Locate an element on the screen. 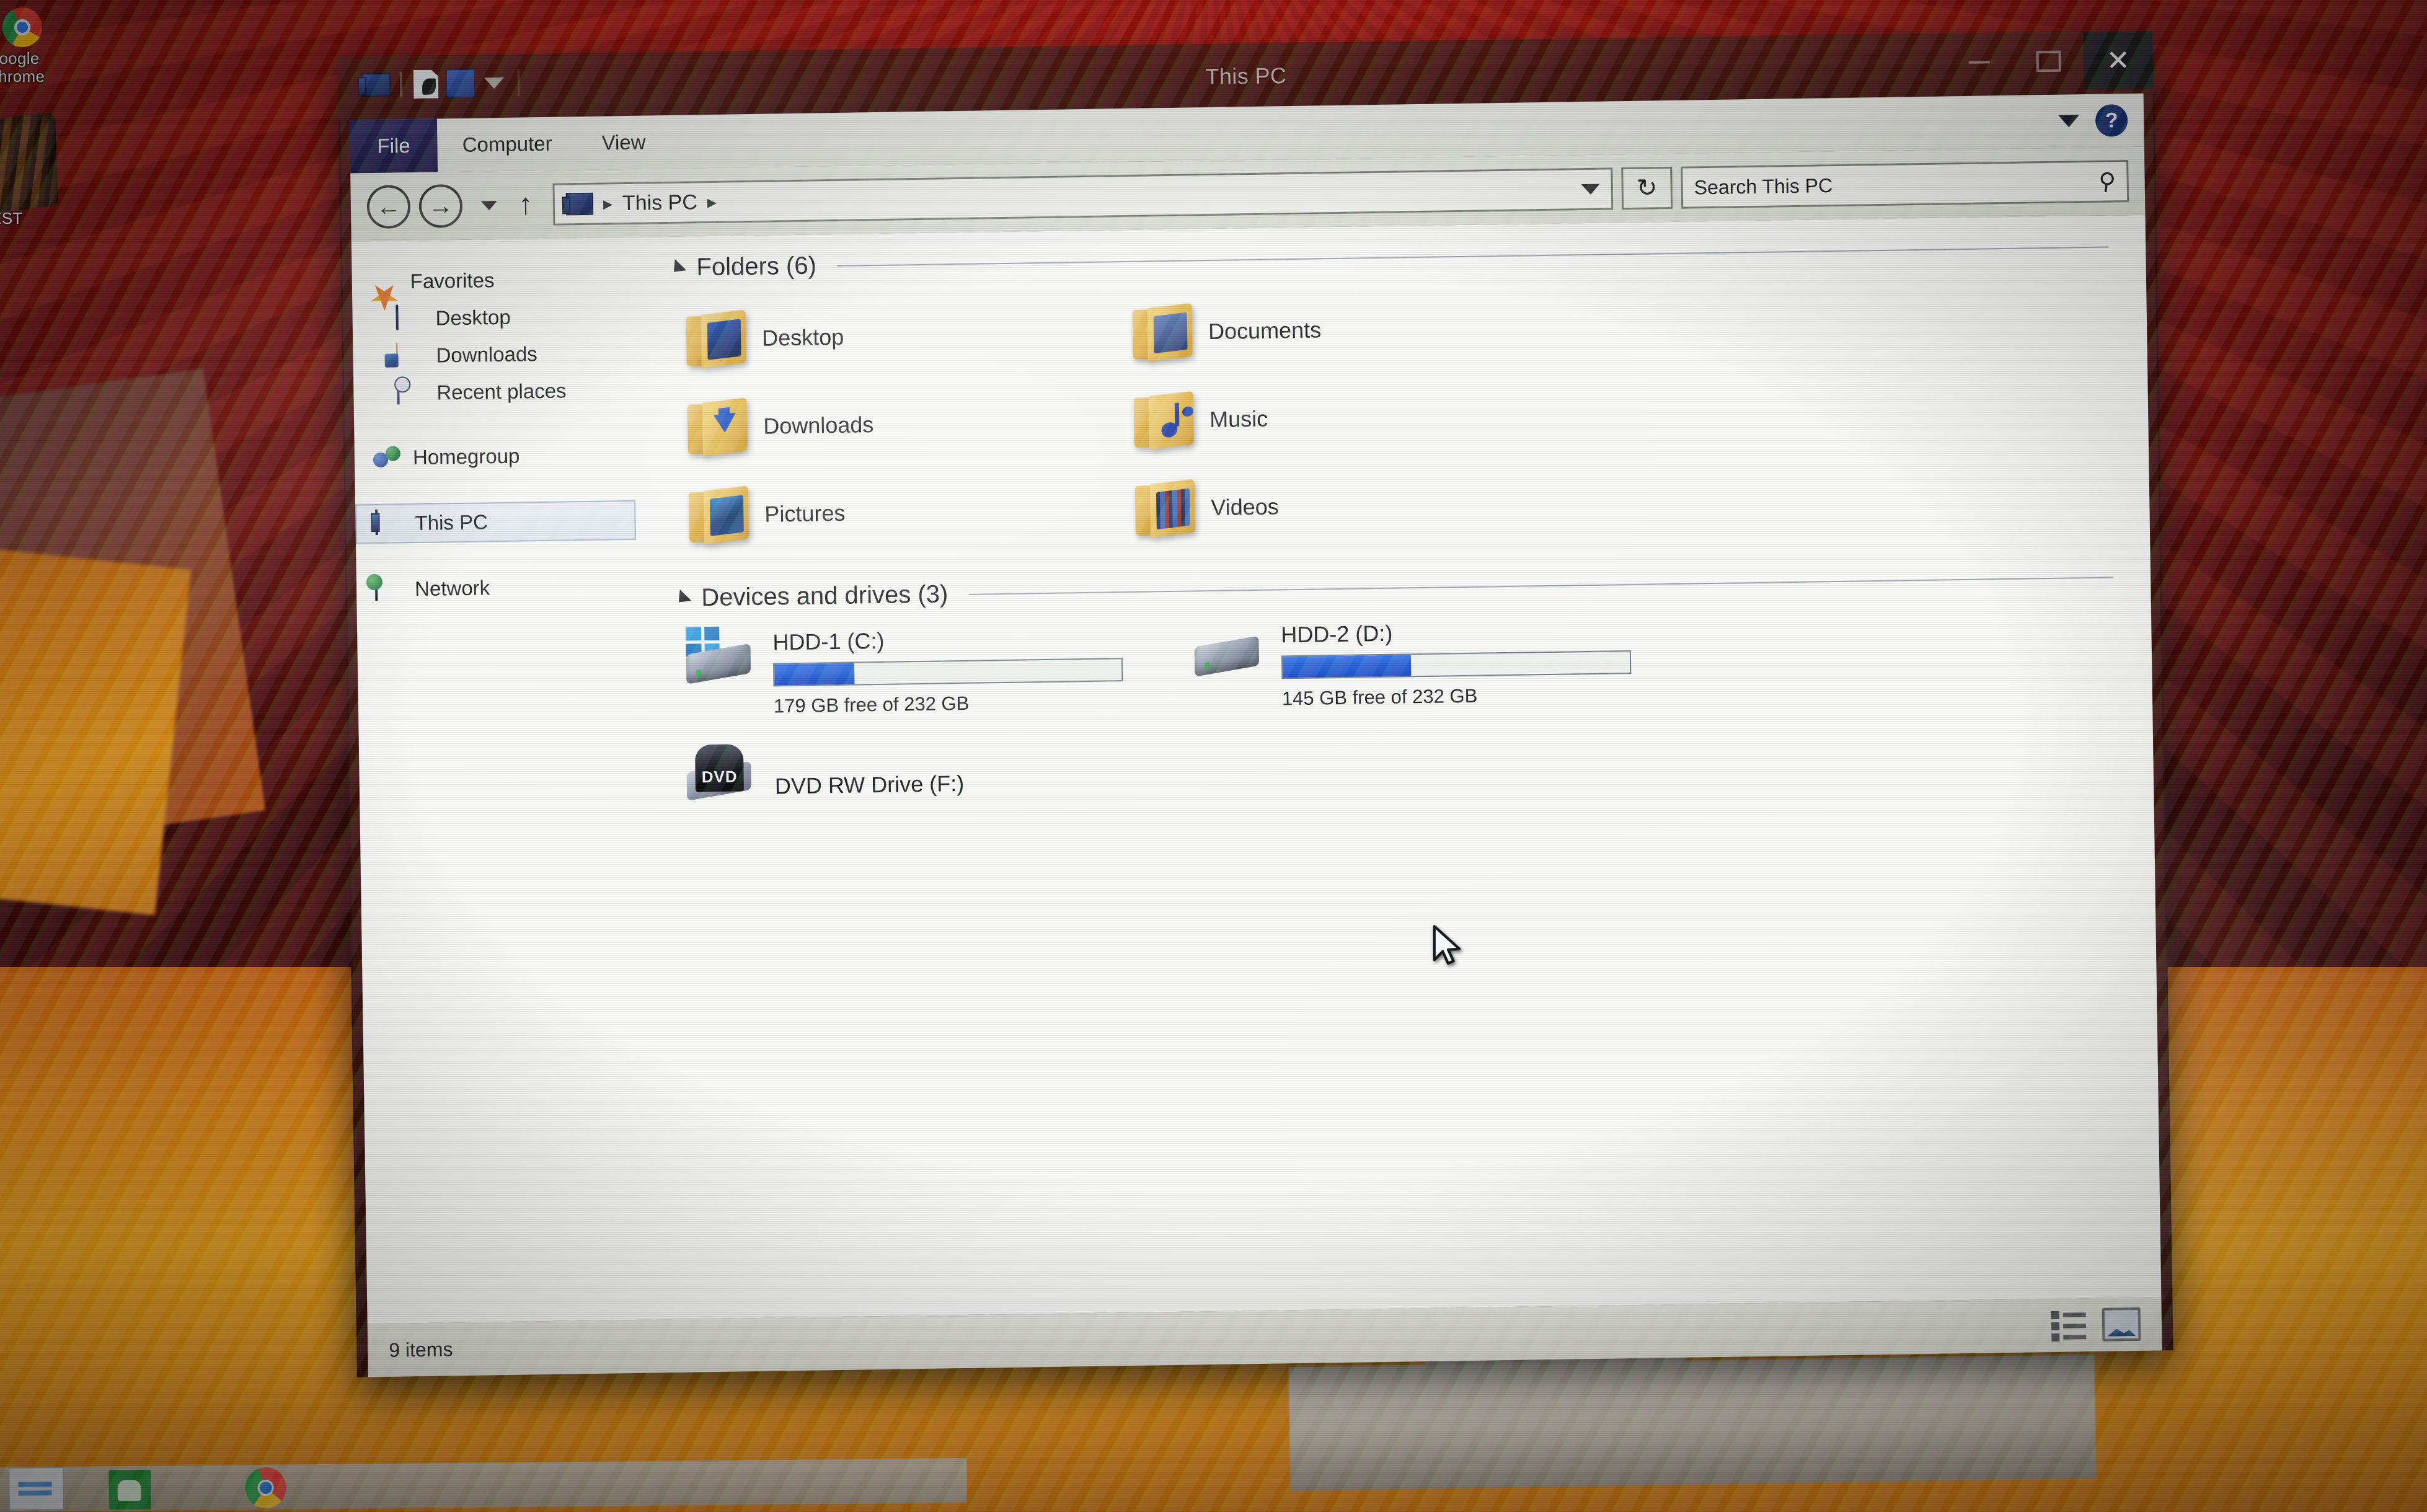 The image size is (2427, 1512). search-box: Search This PC ⚲ is located at coordinates (1905, 185).